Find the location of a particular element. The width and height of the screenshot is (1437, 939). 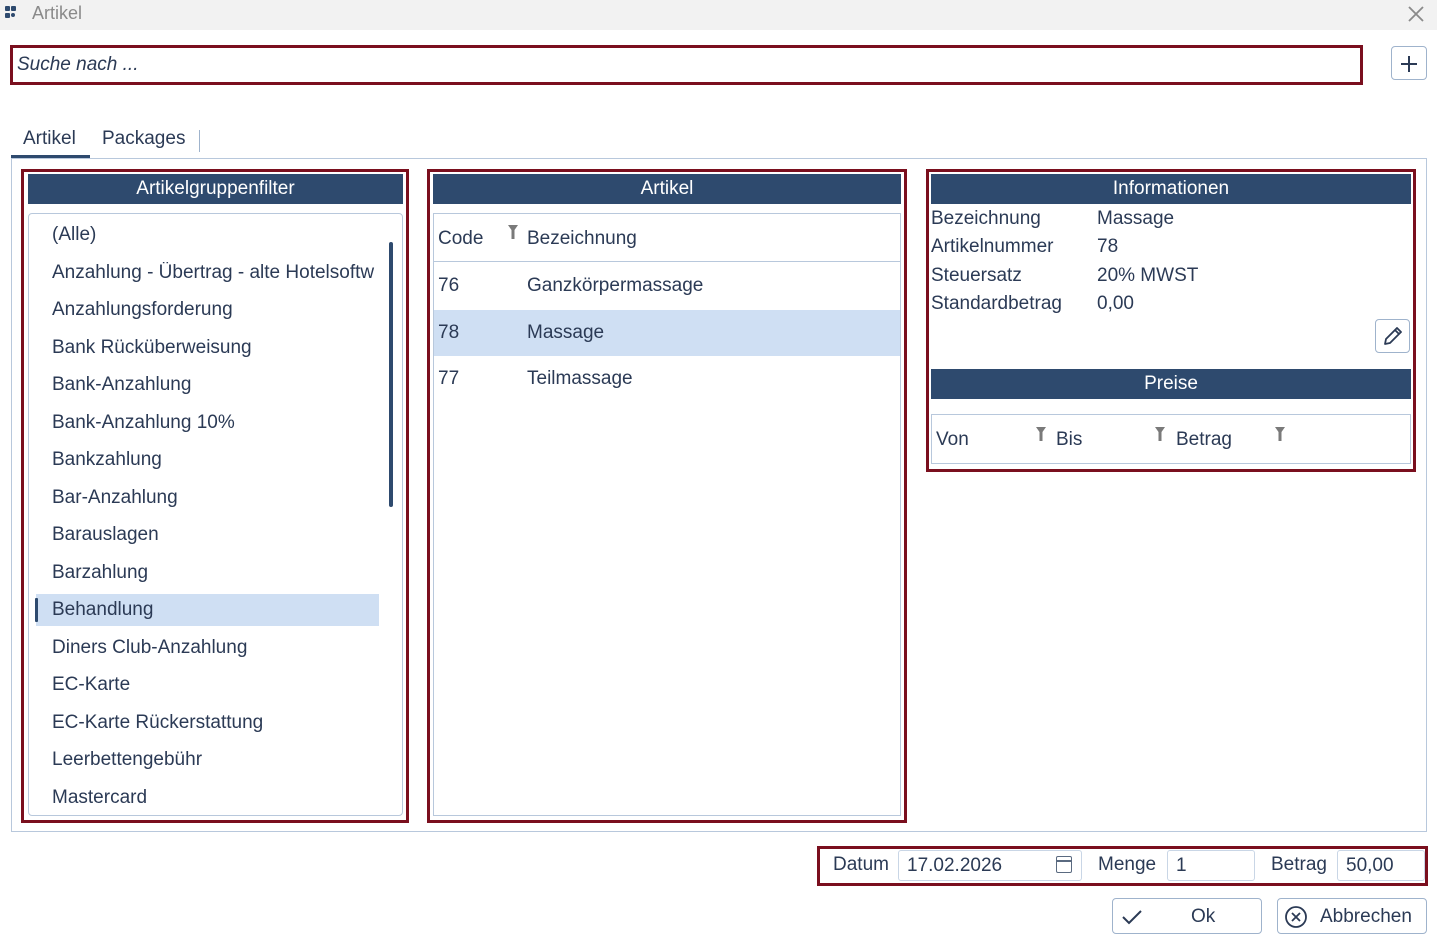

table-header-divider is located at coordinates (667, 261).